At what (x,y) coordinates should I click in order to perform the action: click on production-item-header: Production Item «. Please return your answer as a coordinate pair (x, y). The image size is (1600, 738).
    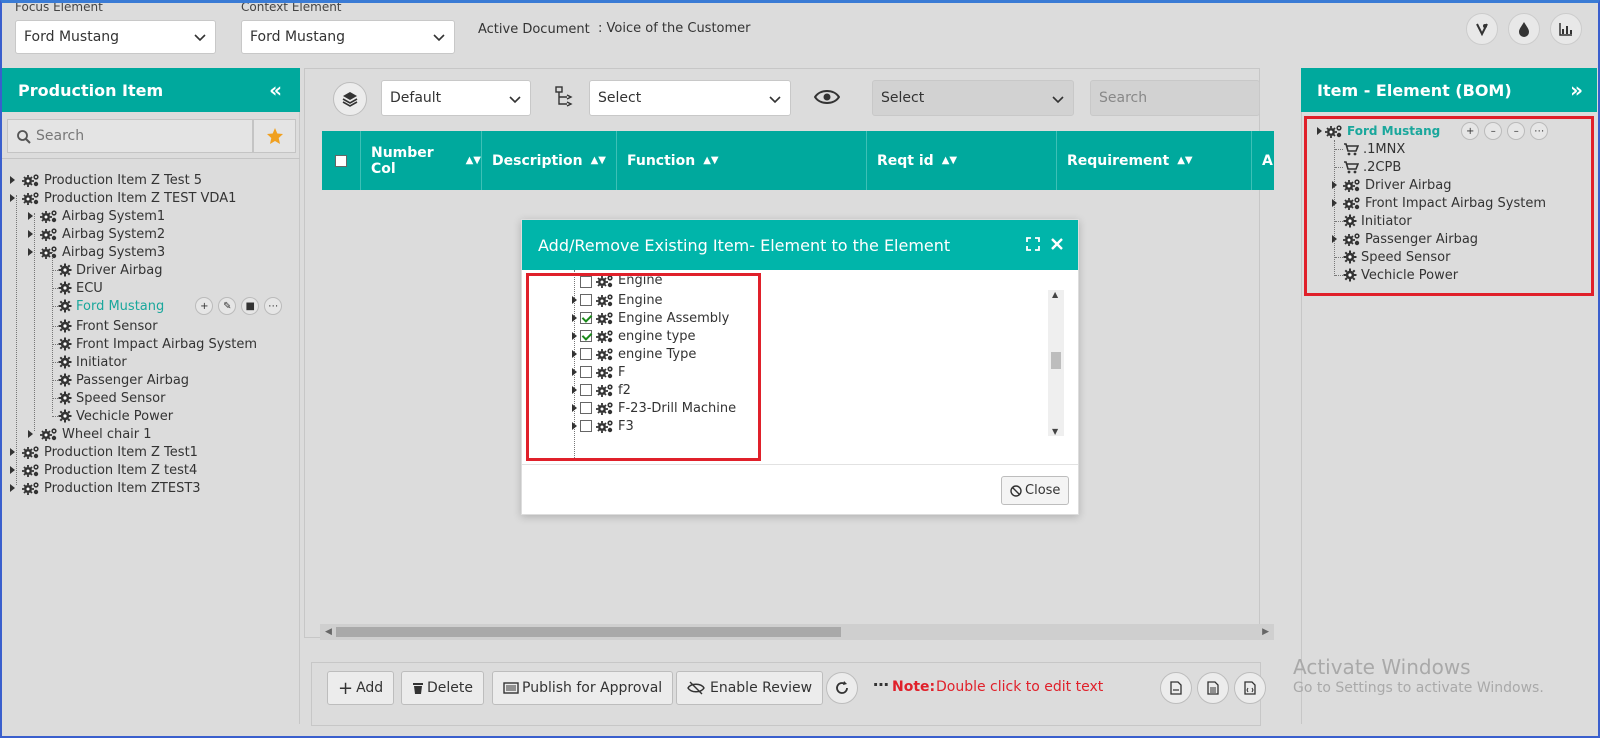
    Looking at the image, I should click on (151, 90).